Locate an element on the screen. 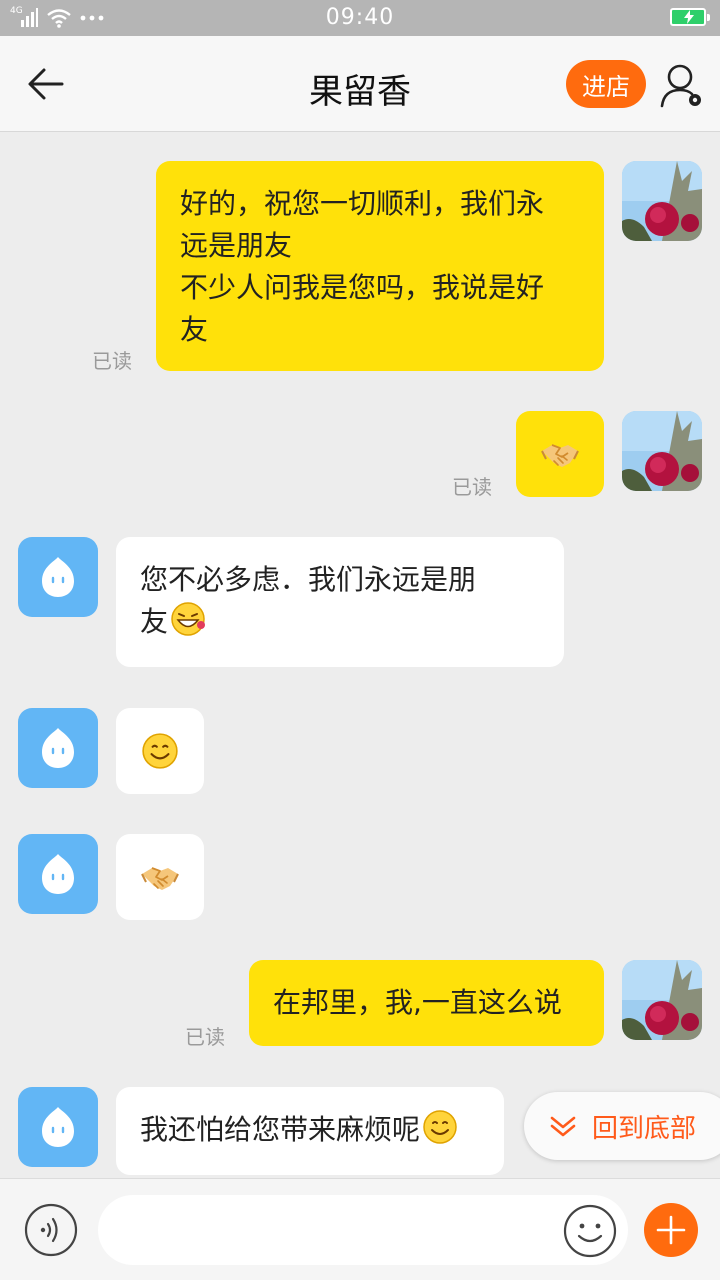  status-right is located at coordinates (690, 17).